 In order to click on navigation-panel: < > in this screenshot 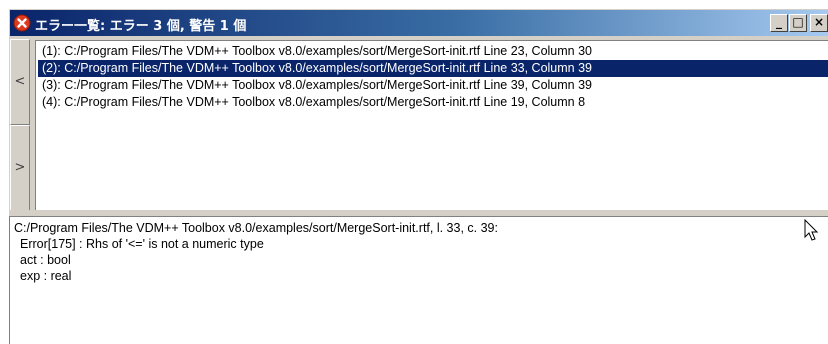, I will do `click(22, 126)`.